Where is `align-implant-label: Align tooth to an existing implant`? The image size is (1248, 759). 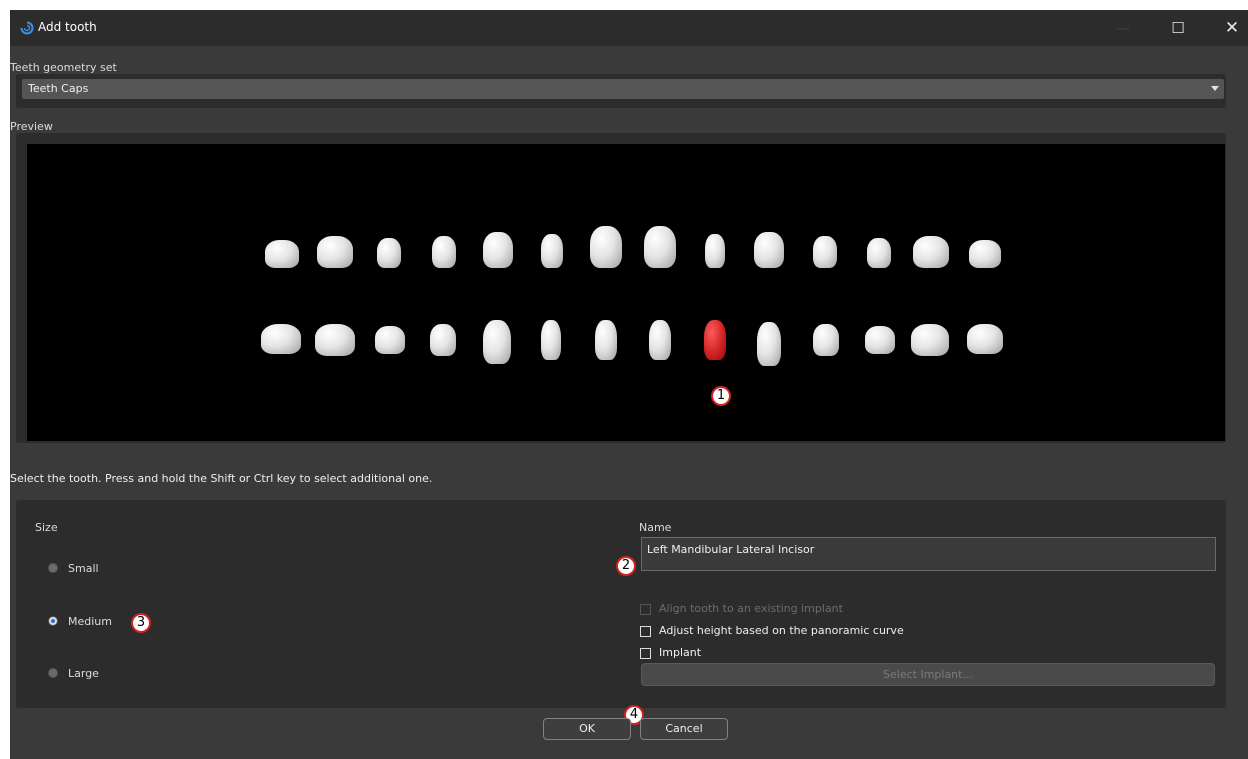 align-implant-label: Align tooth to an existing implant is located at coordinates (751, 608).